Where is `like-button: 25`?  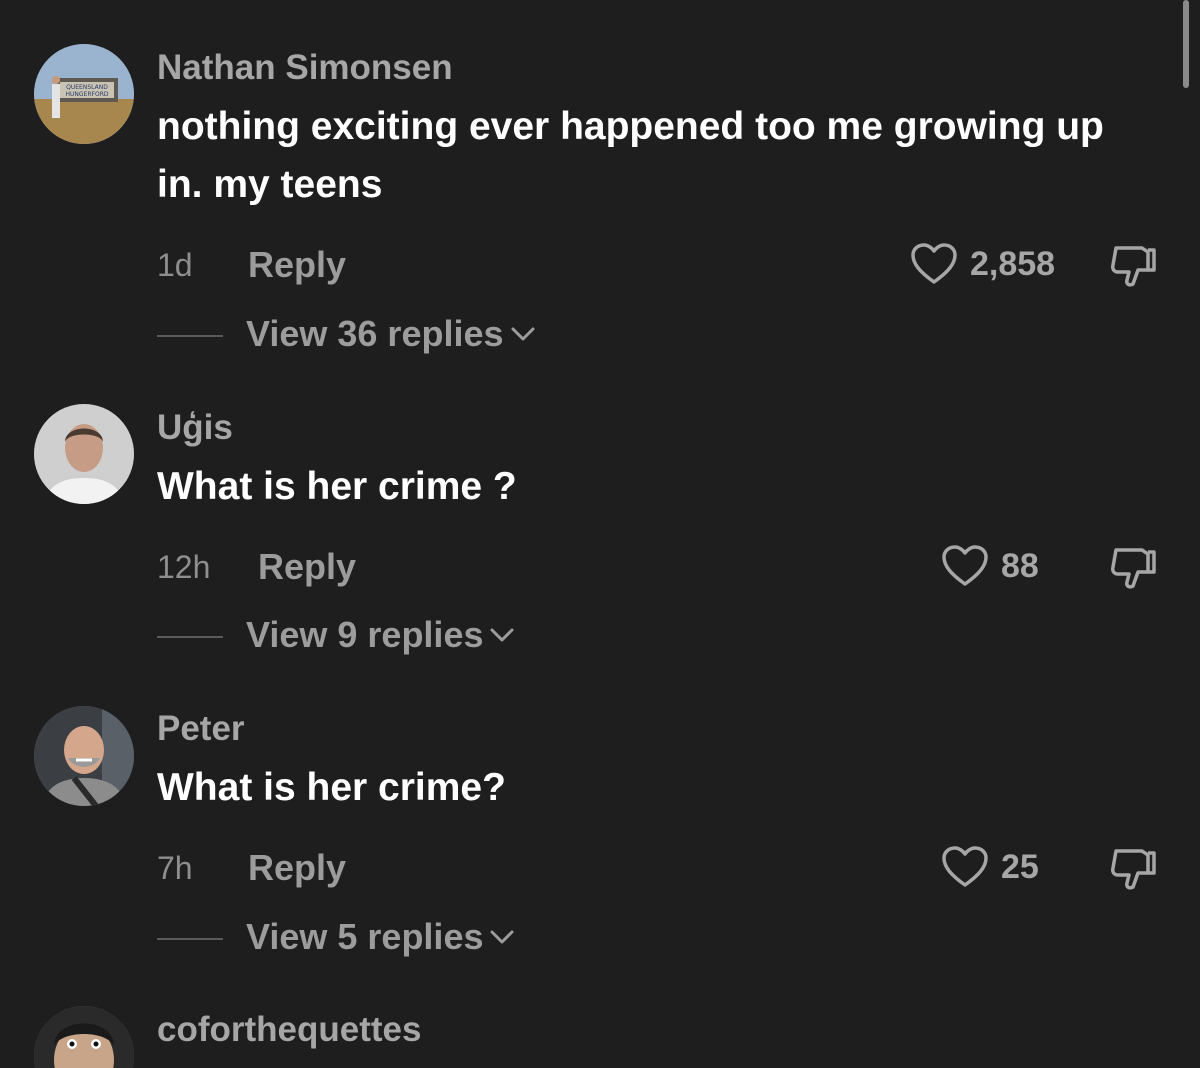 like-button: 25 is located at coordinates (990, 867).